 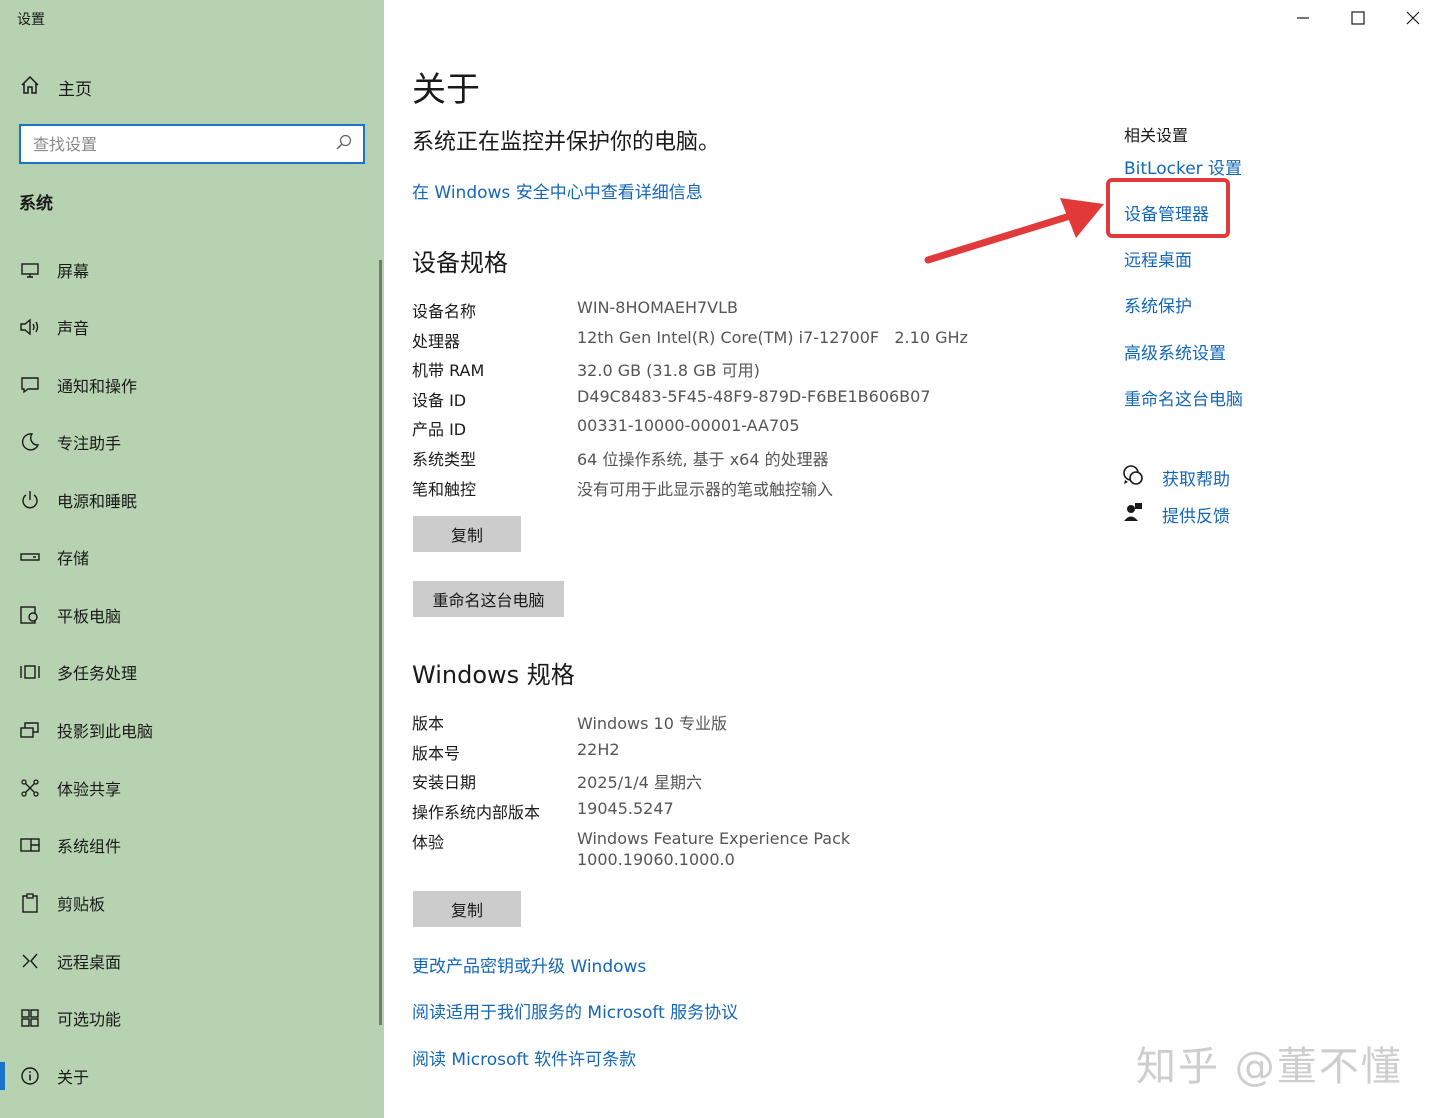 What do you see at coordinates (1133, 477) in the screenshot?
I see `help-chat-icon` at bounding box center [1133, 477].